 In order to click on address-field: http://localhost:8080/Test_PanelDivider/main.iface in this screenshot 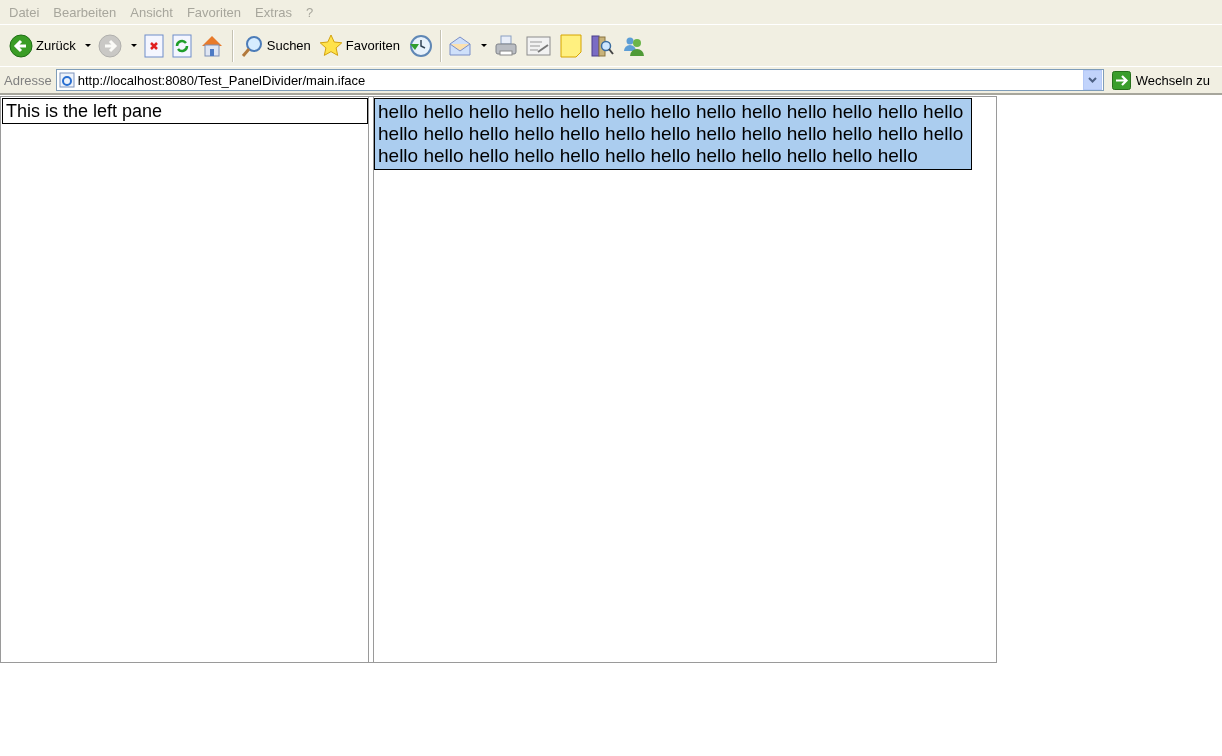, I will do `click(579, 80)`.